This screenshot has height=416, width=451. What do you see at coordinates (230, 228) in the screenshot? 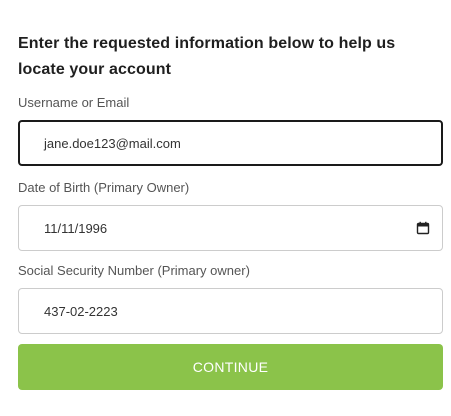
I see `dob-input: 11/11/1996` at bounding box center [230, 228].